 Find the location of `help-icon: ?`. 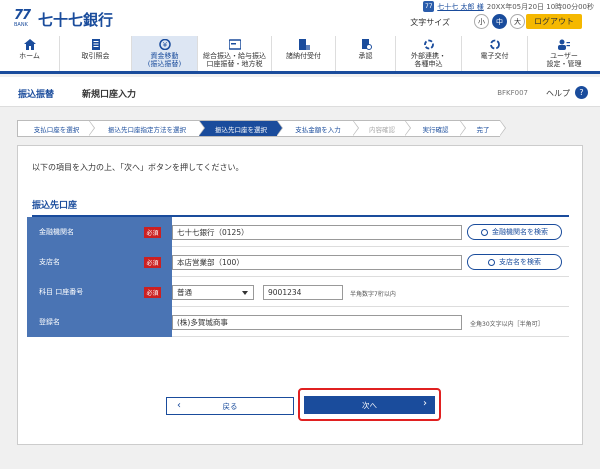

help-icon: ? is located at coordinates (581, 92).